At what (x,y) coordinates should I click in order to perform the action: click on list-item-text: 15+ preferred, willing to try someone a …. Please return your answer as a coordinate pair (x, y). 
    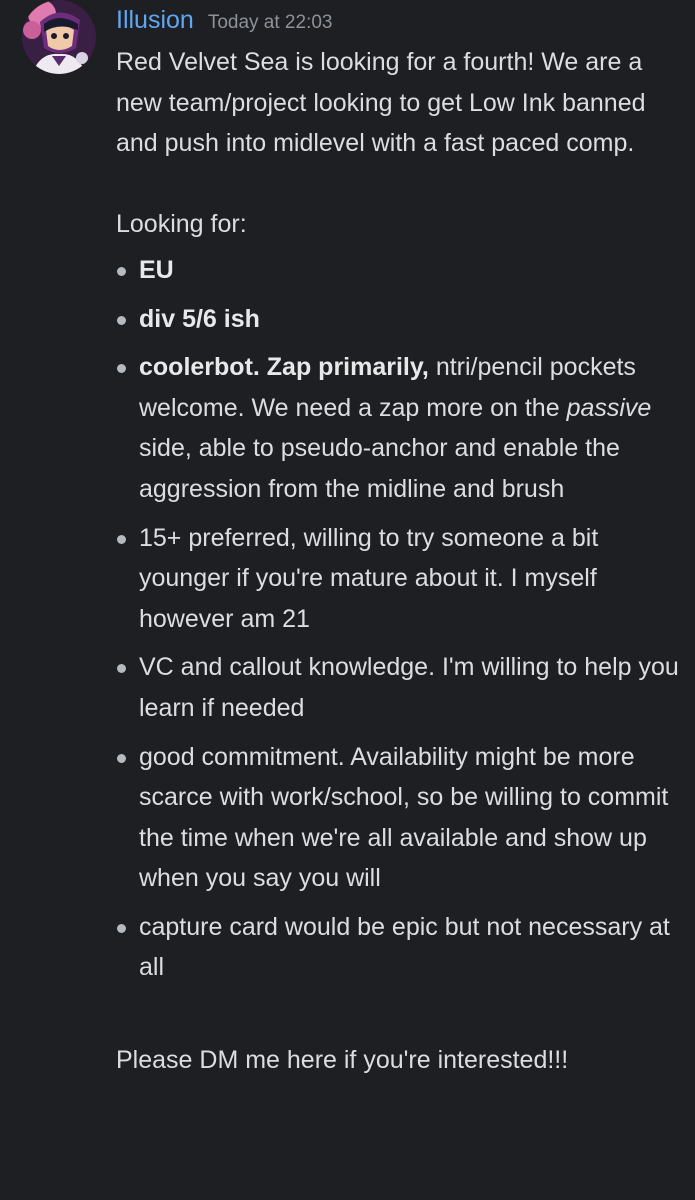
    Looking at the image, I should click on (369, 578).